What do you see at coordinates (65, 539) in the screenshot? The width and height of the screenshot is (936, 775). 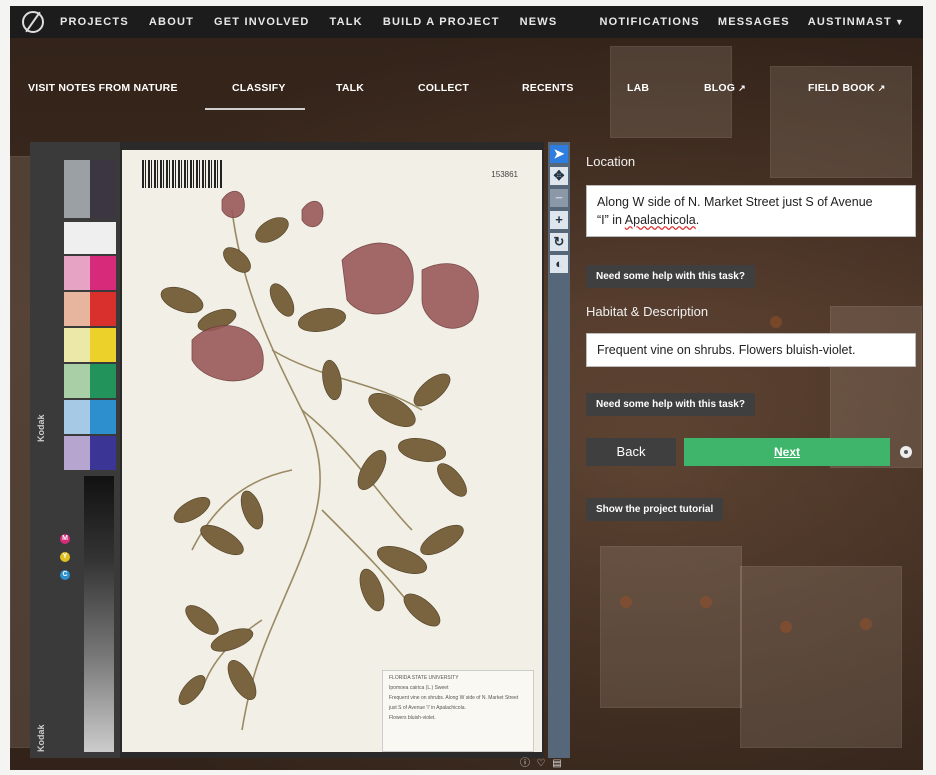 I see `cmyk-magenta-marker: M` at bounding box center [65, 539].